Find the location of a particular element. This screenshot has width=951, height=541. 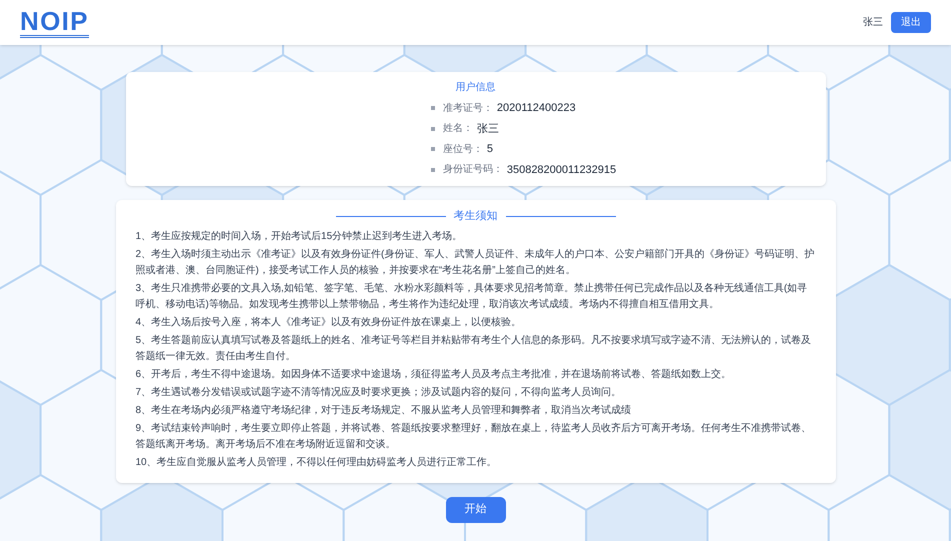

notice-item: 8、考生在考场内必须严格遵守考场纪律，对于违反考场规定、不服从监考人员管理和舞弊者，取消当次考试成绩 is located at coordinates (384, 411).